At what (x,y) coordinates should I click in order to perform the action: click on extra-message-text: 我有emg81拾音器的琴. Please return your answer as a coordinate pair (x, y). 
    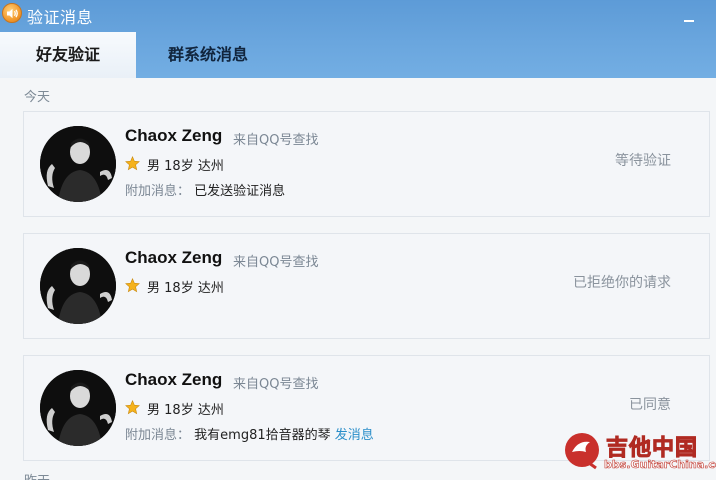
    Looking at the image, I should click on (262, 435).